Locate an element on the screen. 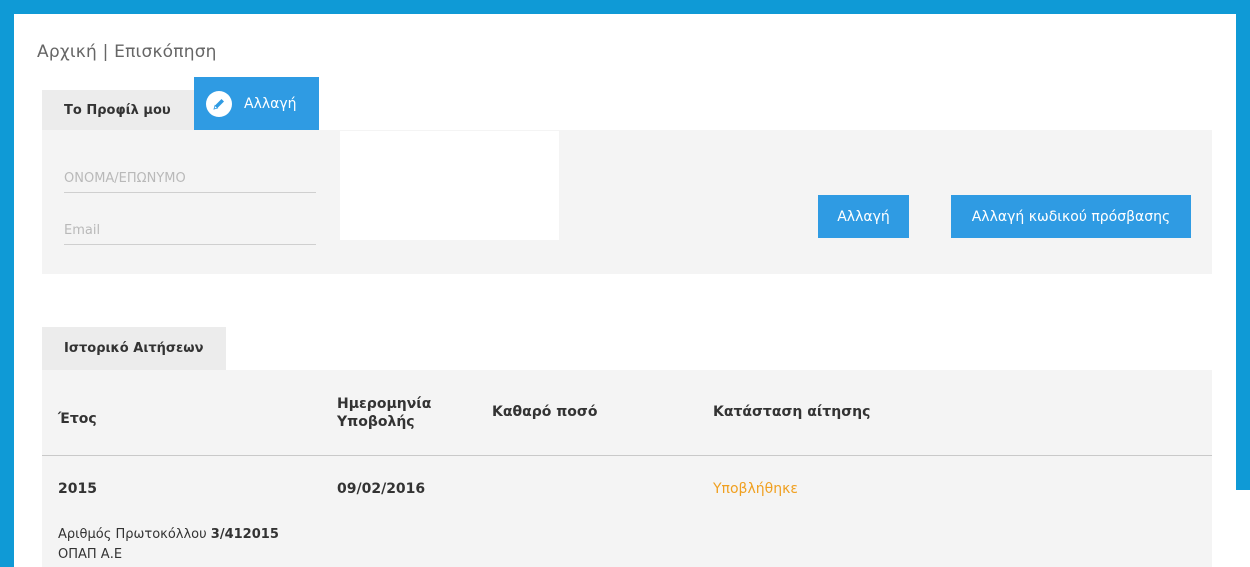  tab-application-history-label: Ιστορικό Αιτήσεων is located at coordinates (134, 348).